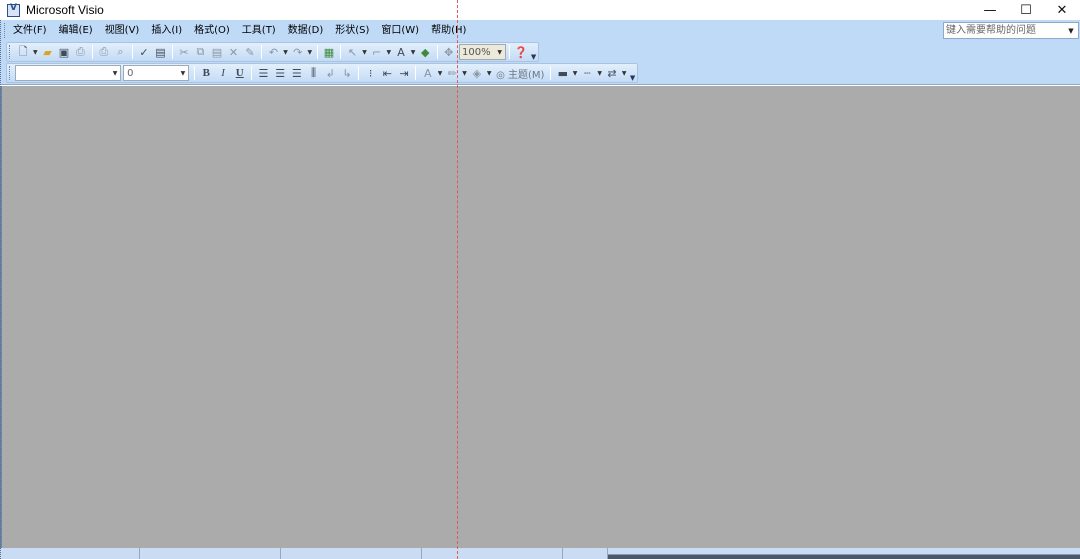 This screenshot has width=1080, height=559. I want to click on help-search-dropdown-icon: ▼, so click(1071, 30).